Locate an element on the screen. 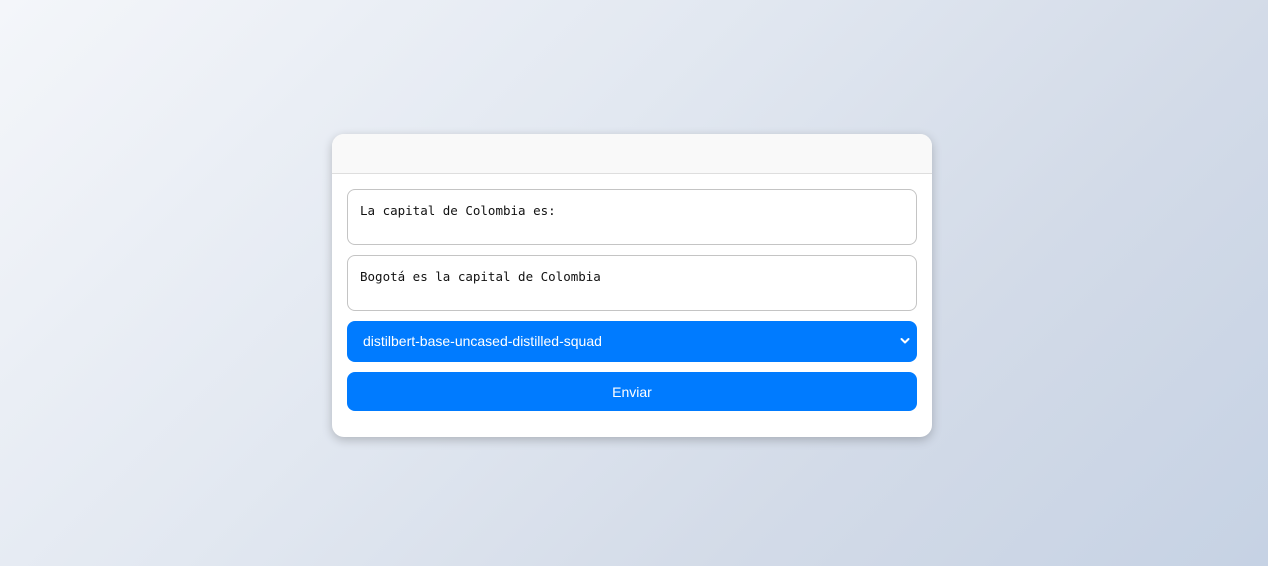  submit-button: Enviar is located at coordinates (632, 391).